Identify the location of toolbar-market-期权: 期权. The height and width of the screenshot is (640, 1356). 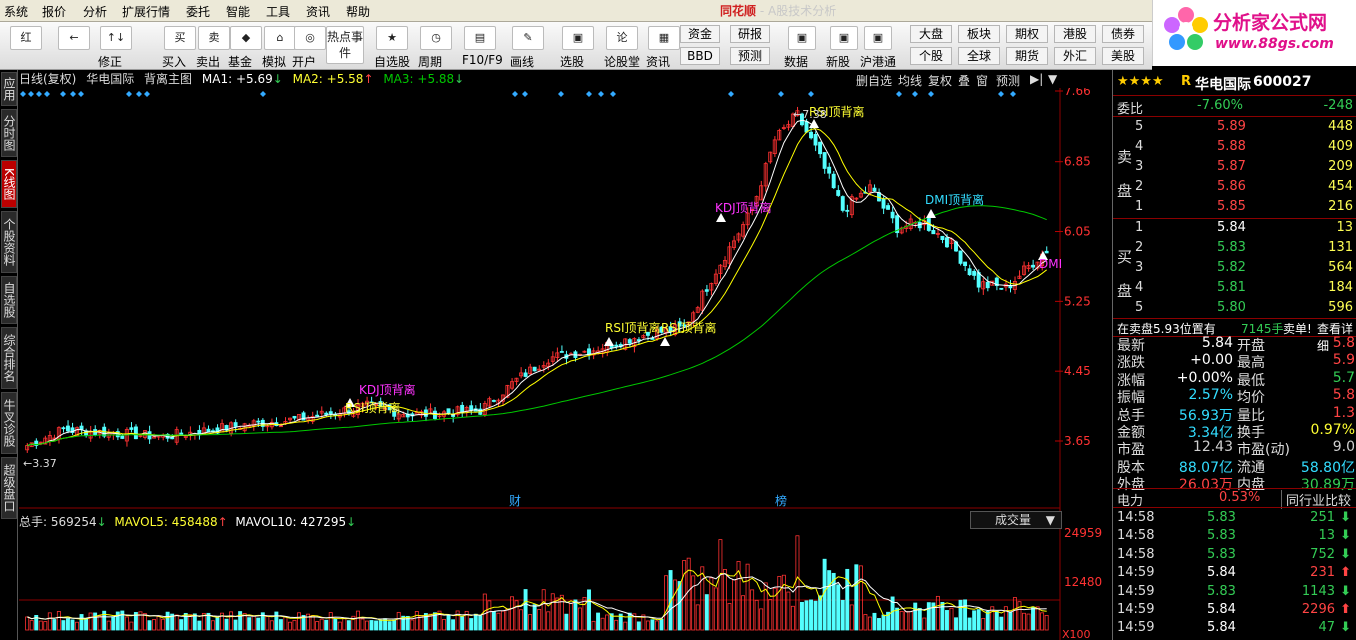
(1027, 34).